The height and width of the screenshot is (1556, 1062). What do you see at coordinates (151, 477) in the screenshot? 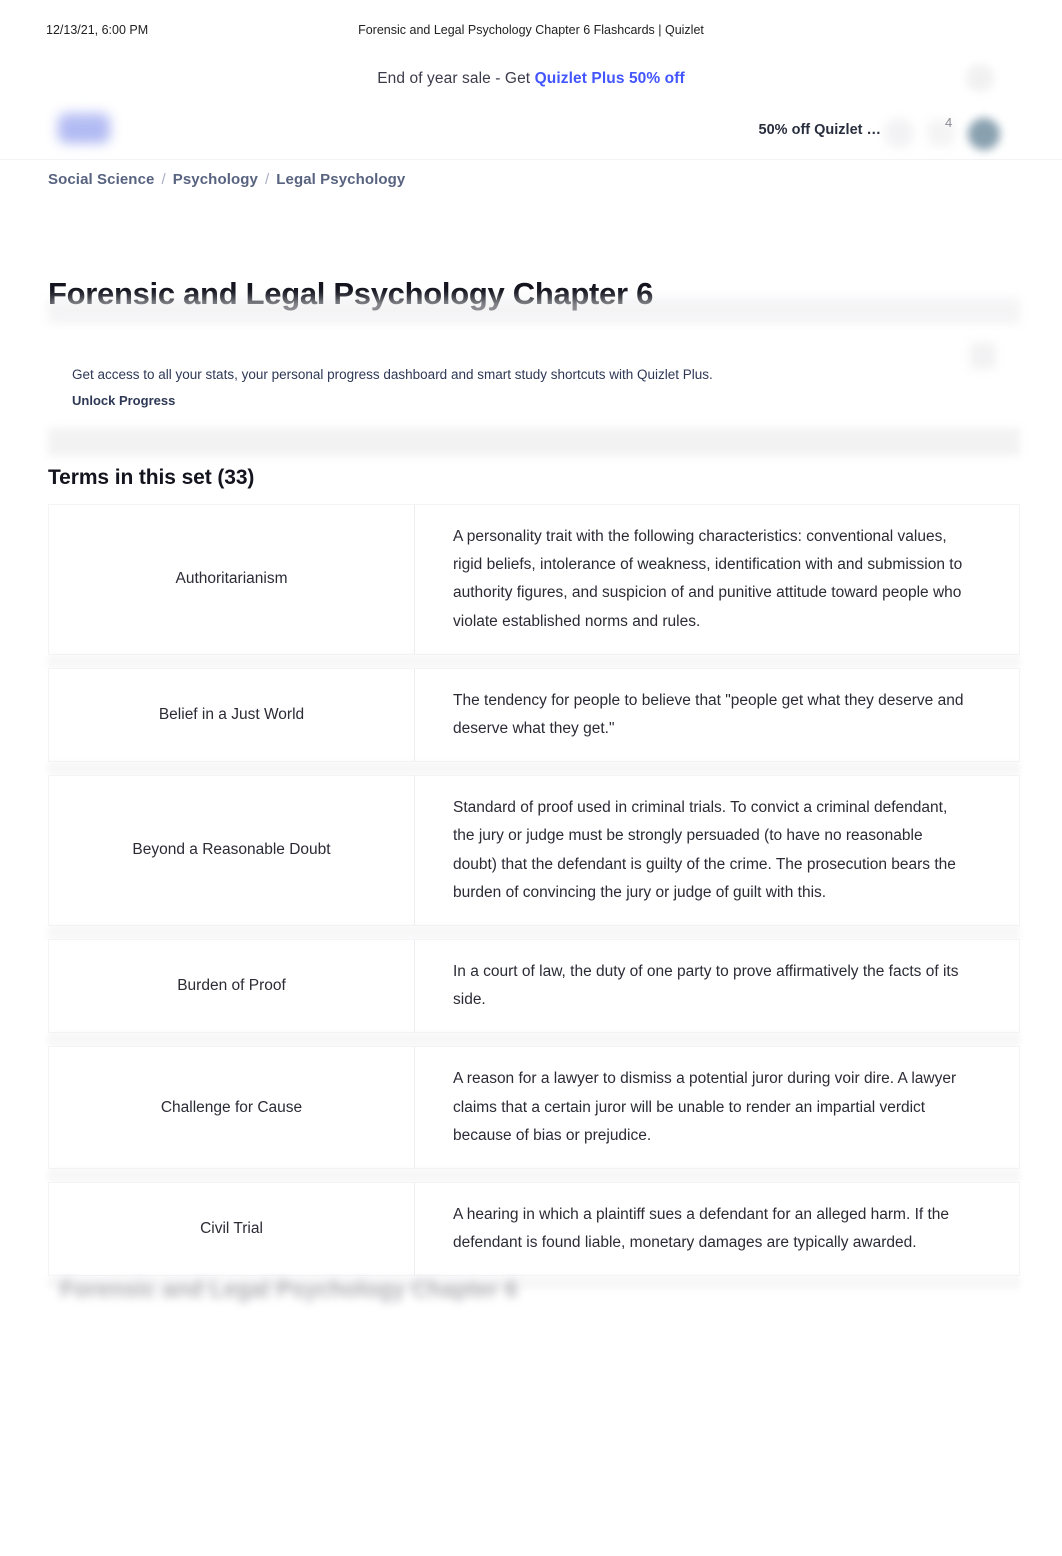
I see `terms-section-heading: Terms in this set (33)` at bounding box center [151, 477].